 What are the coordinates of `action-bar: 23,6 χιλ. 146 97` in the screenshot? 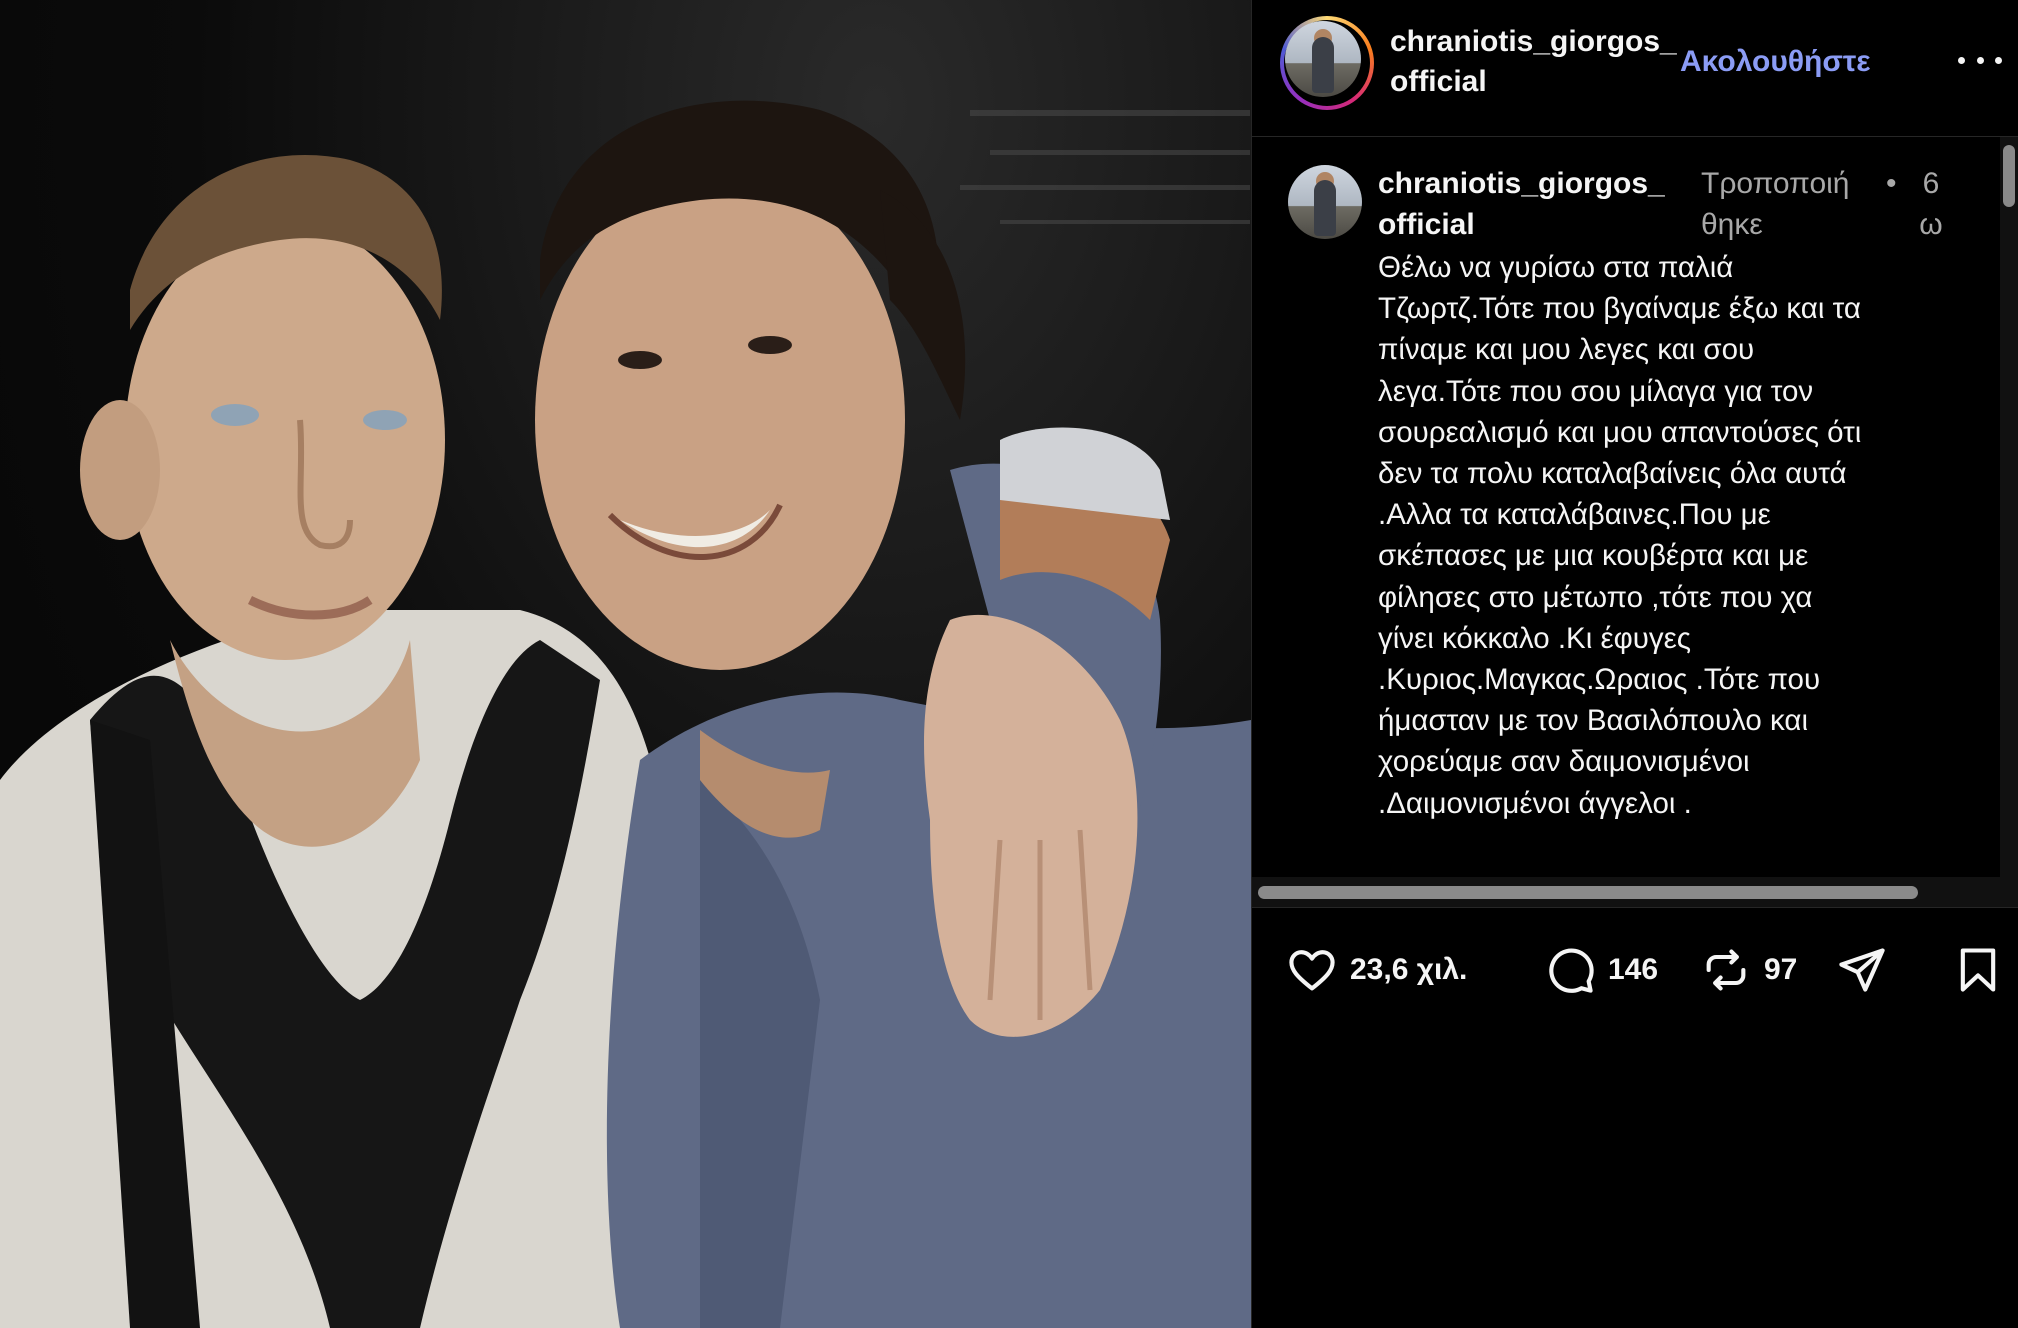 It's located at (1635, 970).